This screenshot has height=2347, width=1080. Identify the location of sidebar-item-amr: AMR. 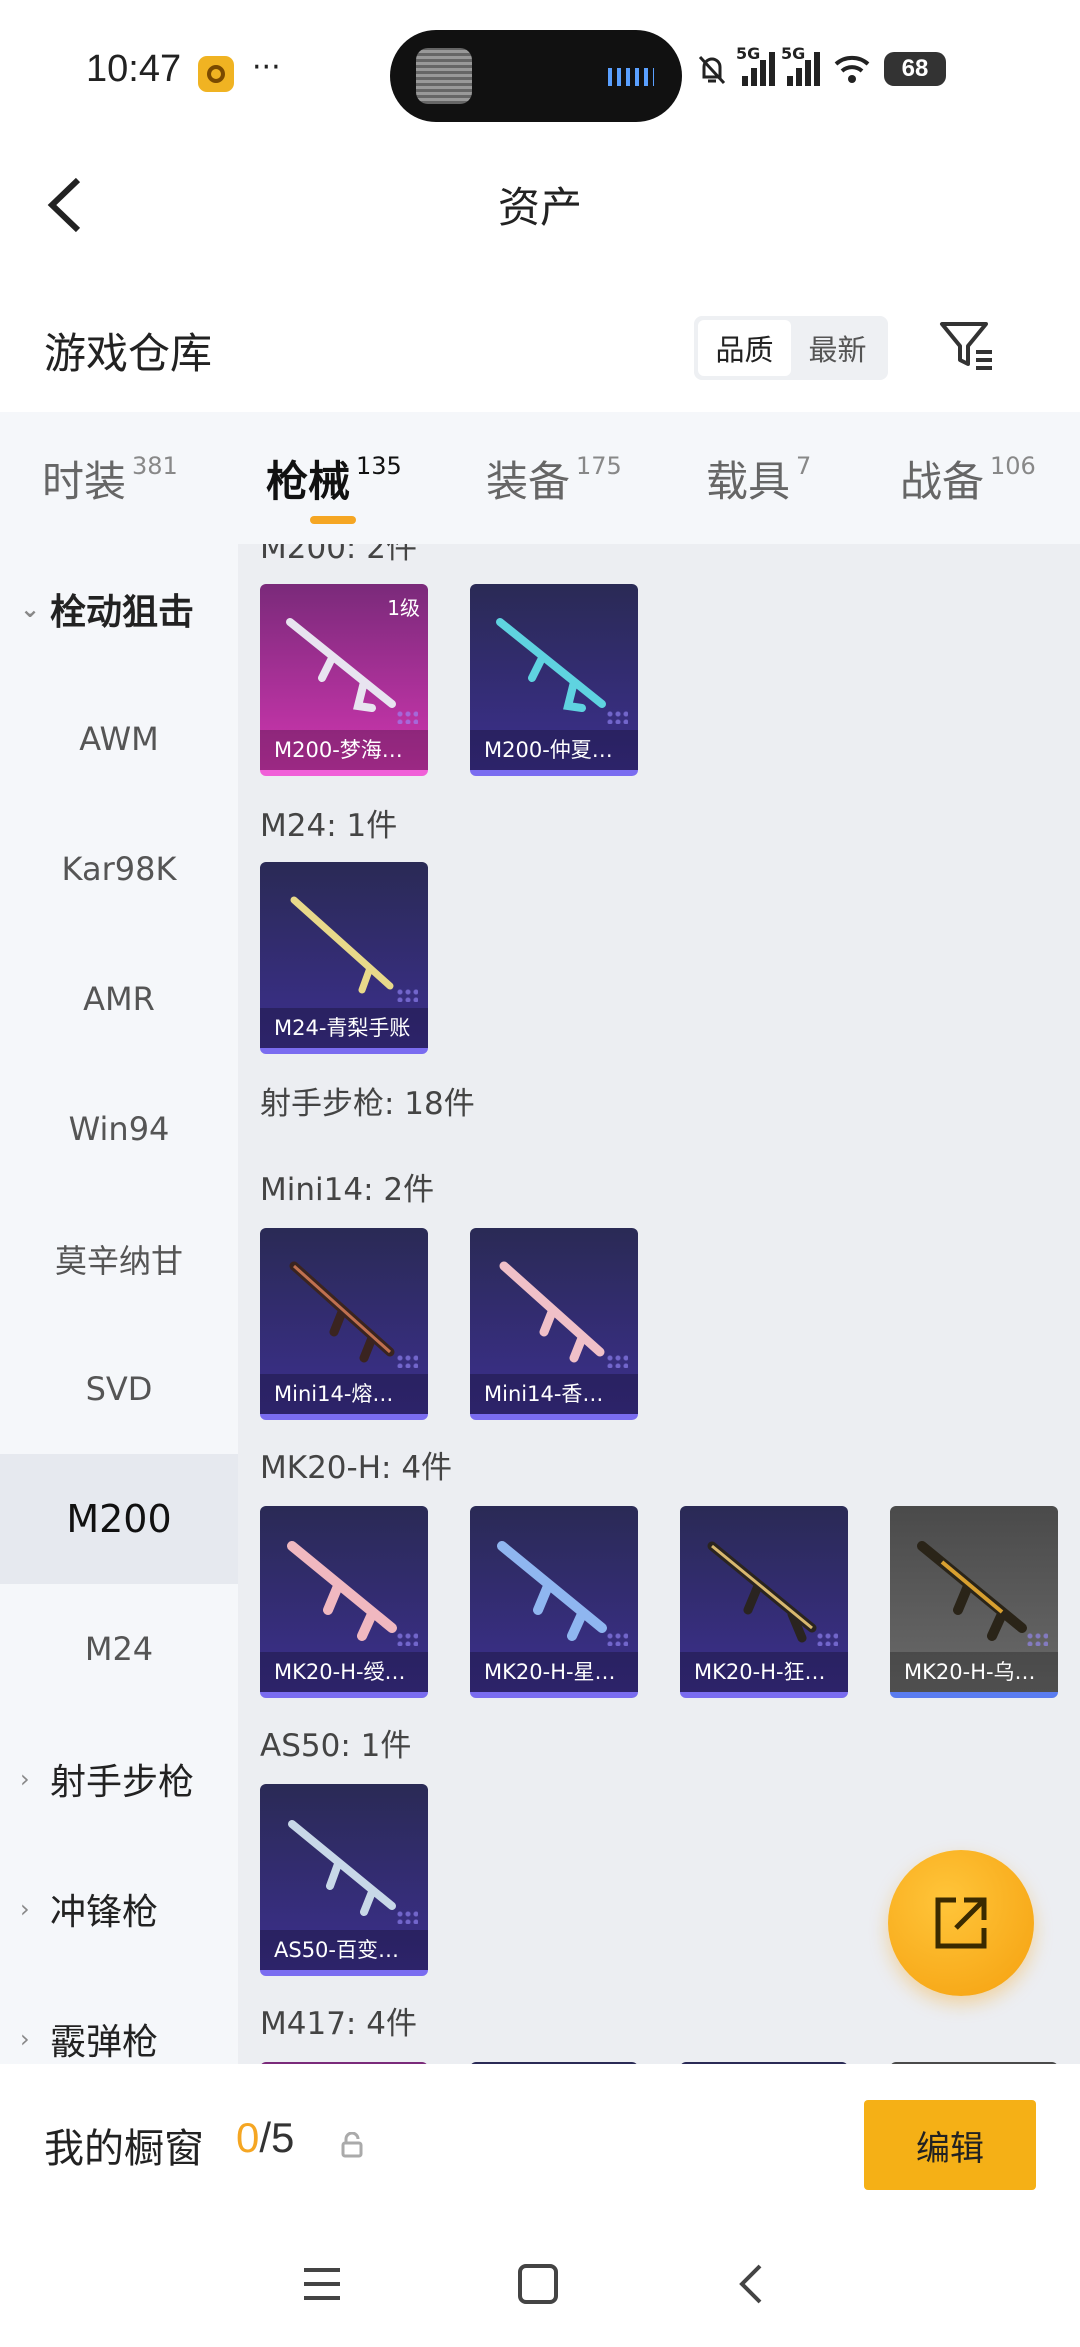
(119, 999).